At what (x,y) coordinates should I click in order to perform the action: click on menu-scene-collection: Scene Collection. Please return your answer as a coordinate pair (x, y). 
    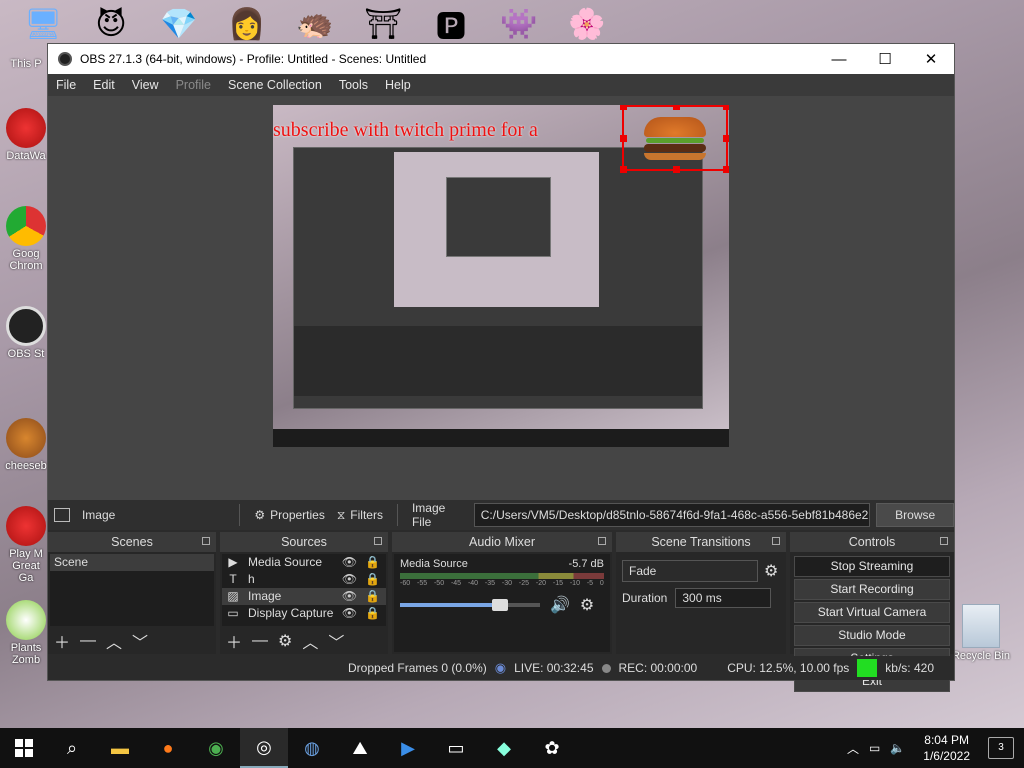
    Looking at the image, I should click on (275, 85).